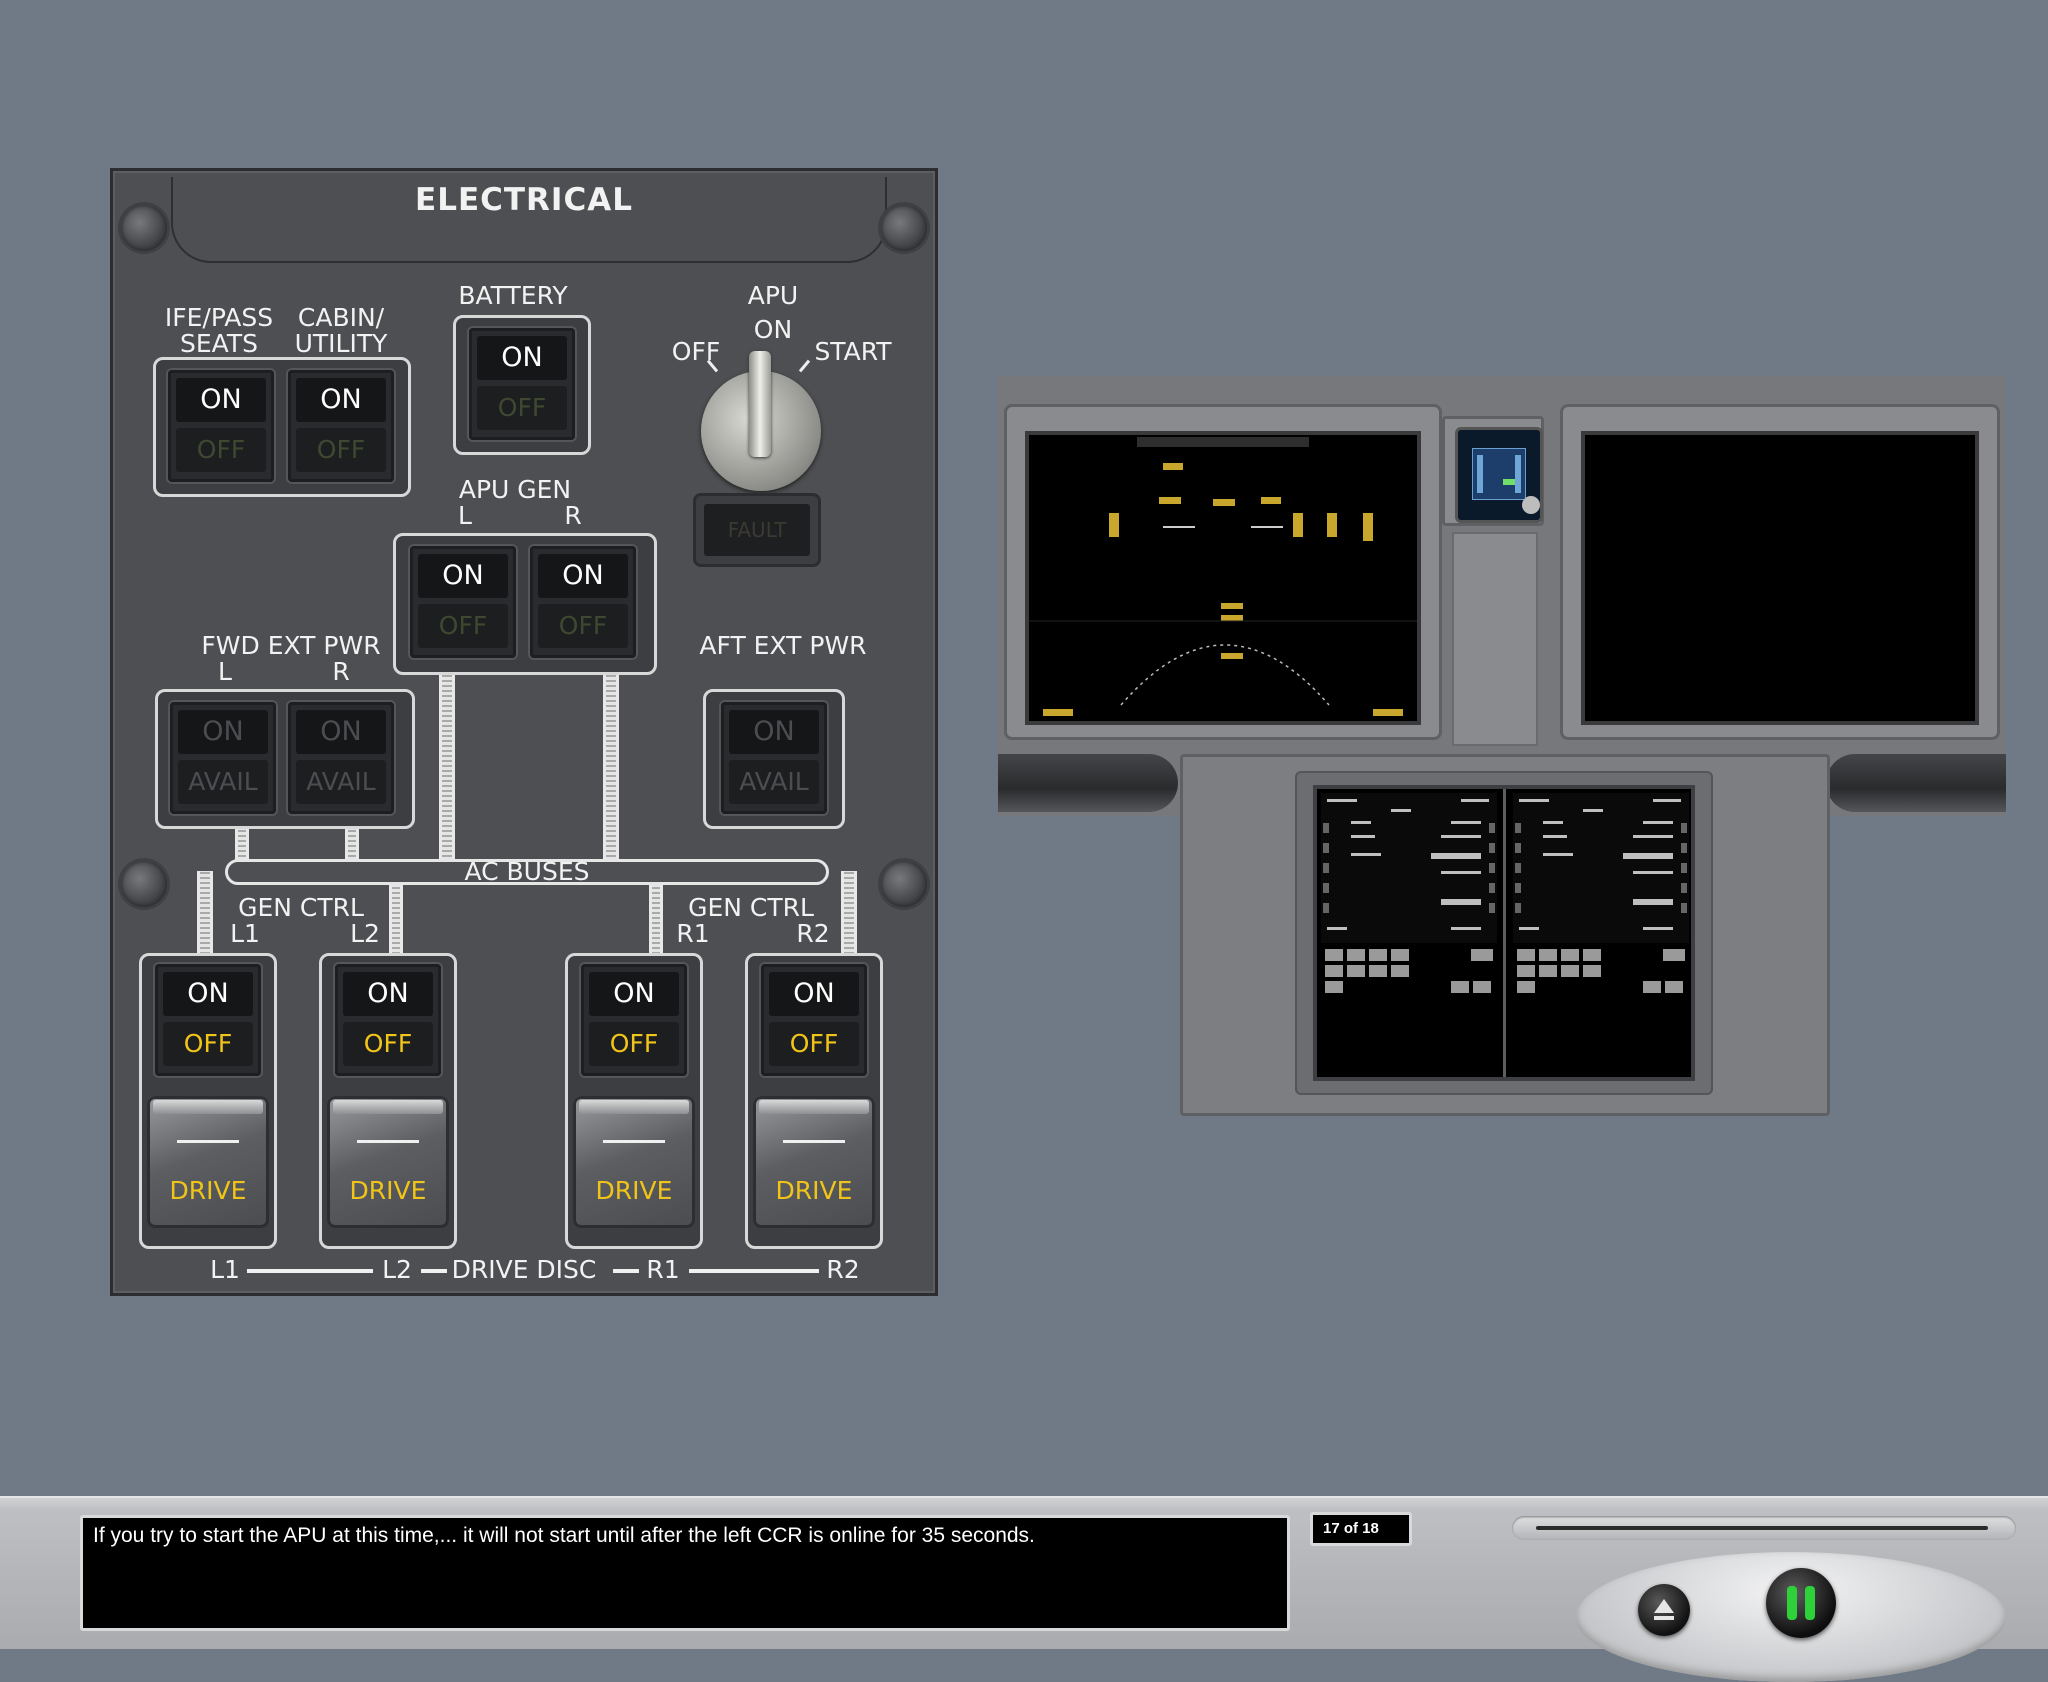 The image size is (2048, 1682). What do you see at coordinates (219, 330) in the screenshot?
I see `ife-pass-seats-label: IFE/PASS SEATS` at bounding box center [219, 330].